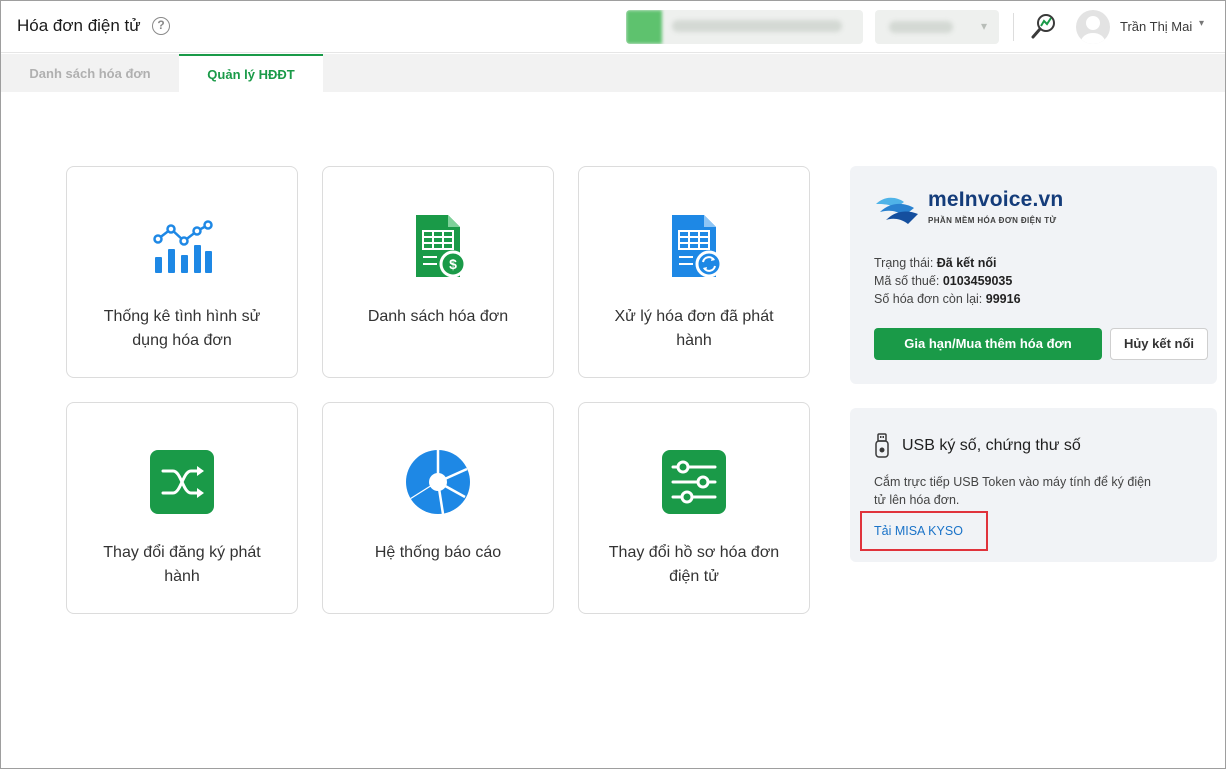  Describe the element at coordinates (438, 482) in the screenshot. I see `pie-report-icon` at that location.